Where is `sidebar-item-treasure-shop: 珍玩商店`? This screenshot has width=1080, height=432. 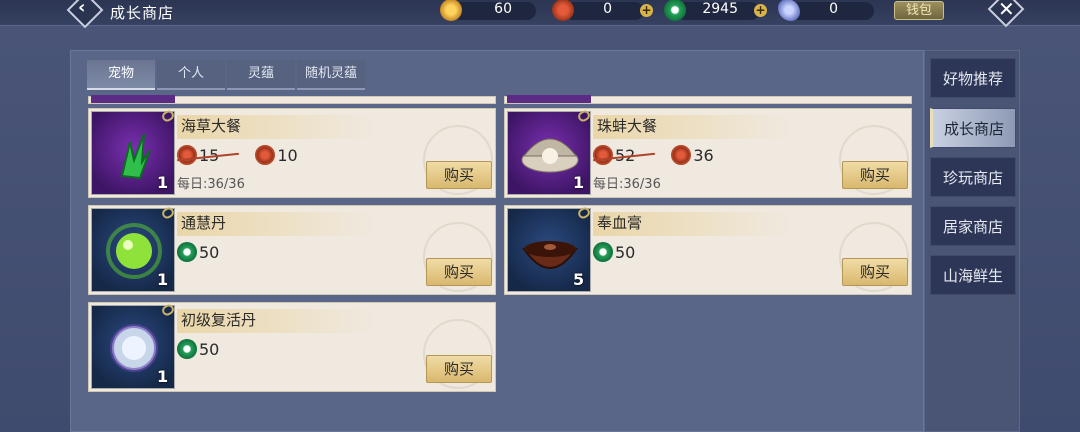 sidebar-item-treasure-shop: 珍玩商店 is located at coordinates (973, 177).